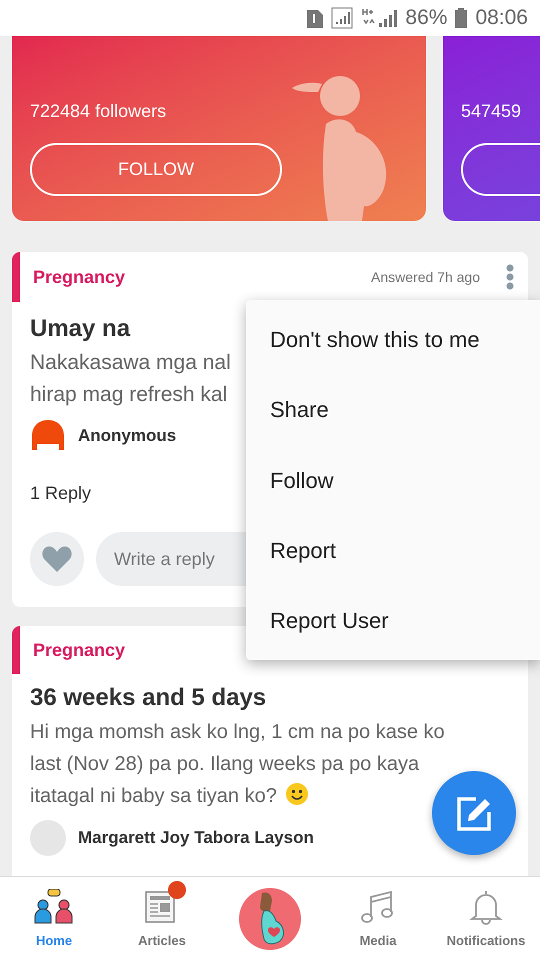  What do you see at coordinates (426, 18) in the screenshot?
I see `battery-percent: 86%` at bounding box center [426, 18].